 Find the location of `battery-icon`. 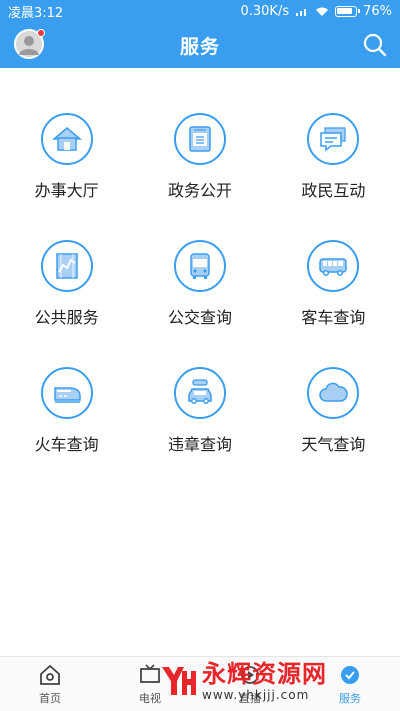

battery-icon is located at coordinates (348, 11).